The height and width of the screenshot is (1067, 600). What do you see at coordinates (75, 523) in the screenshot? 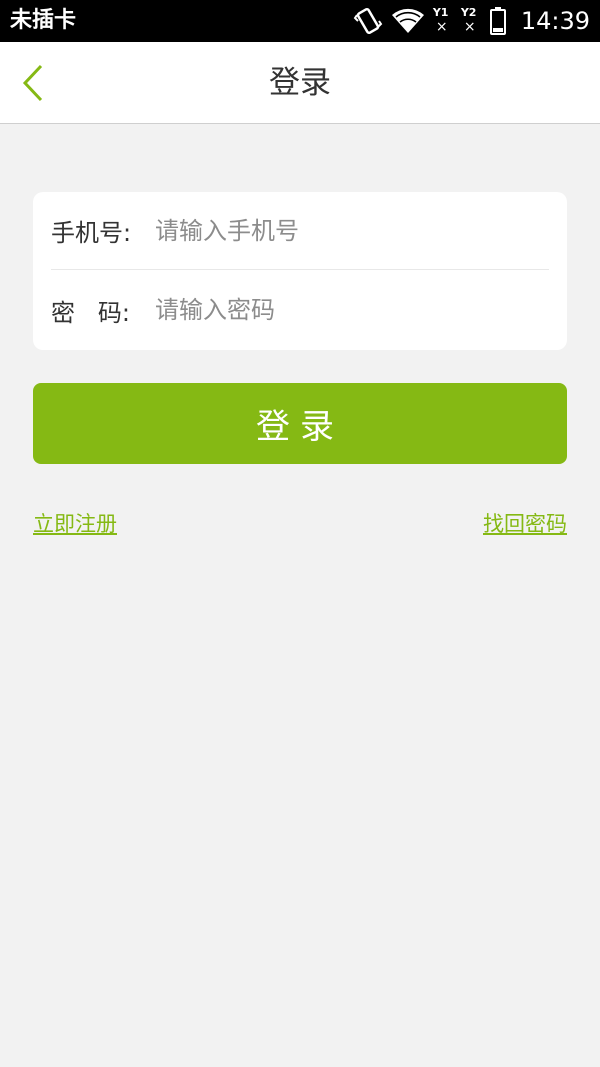
I see `register-link: 立即注册` at bounding box center [75, 523].